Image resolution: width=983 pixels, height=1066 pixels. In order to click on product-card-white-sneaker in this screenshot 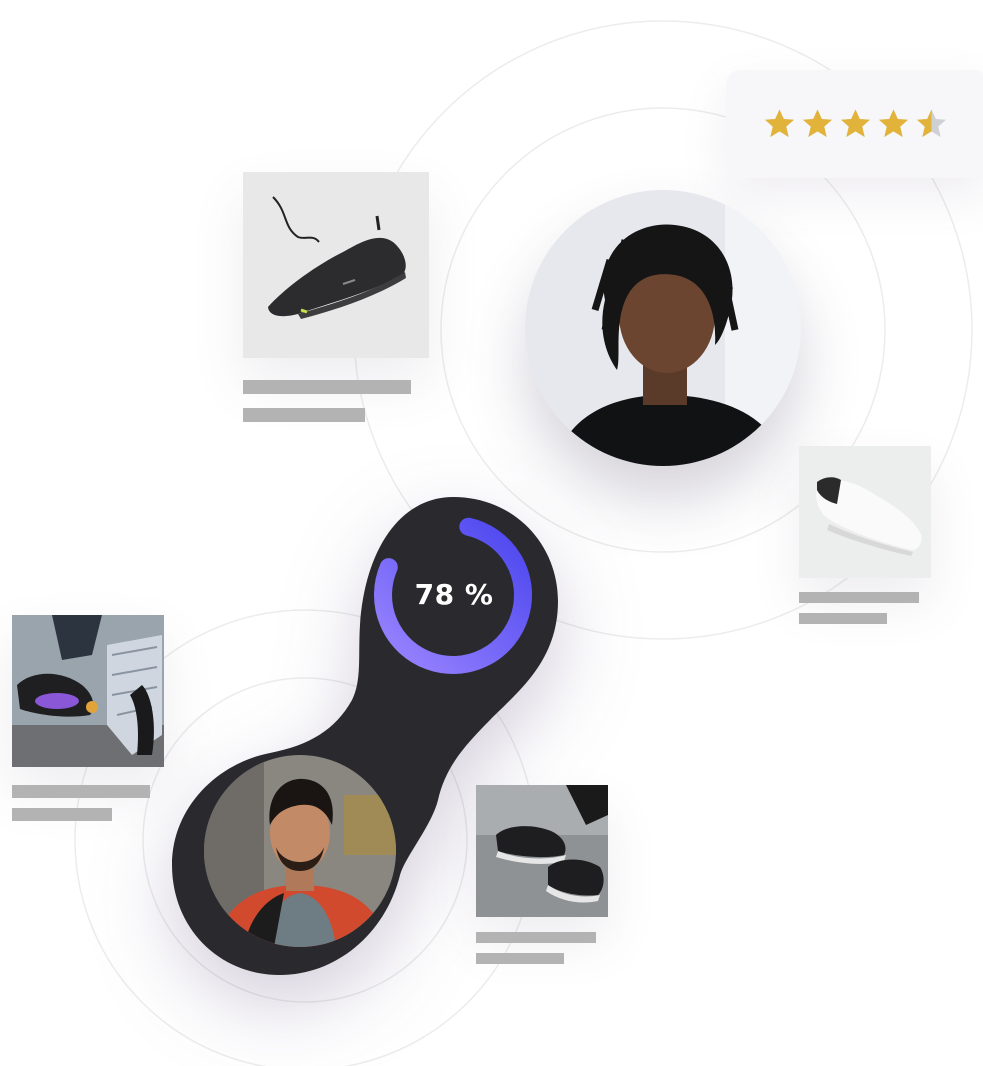, I will do `click(865, 512)`.